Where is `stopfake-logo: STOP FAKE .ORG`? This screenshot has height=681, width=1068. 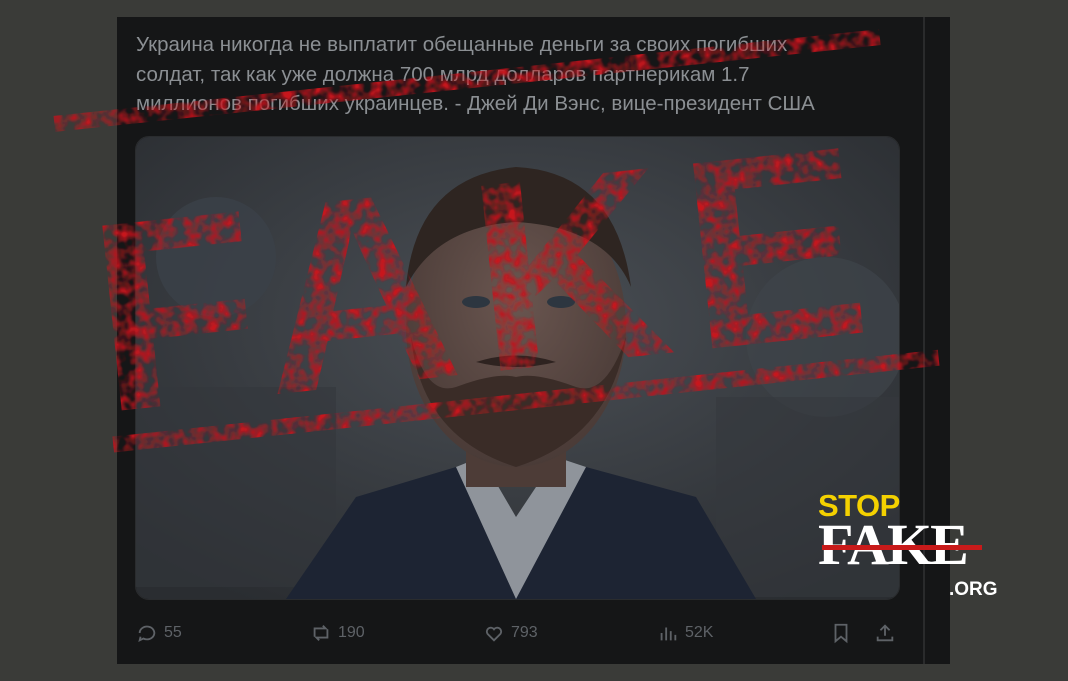
stopfake-logo: STOP FAKE .ORG is located at coordinates (909, 545).